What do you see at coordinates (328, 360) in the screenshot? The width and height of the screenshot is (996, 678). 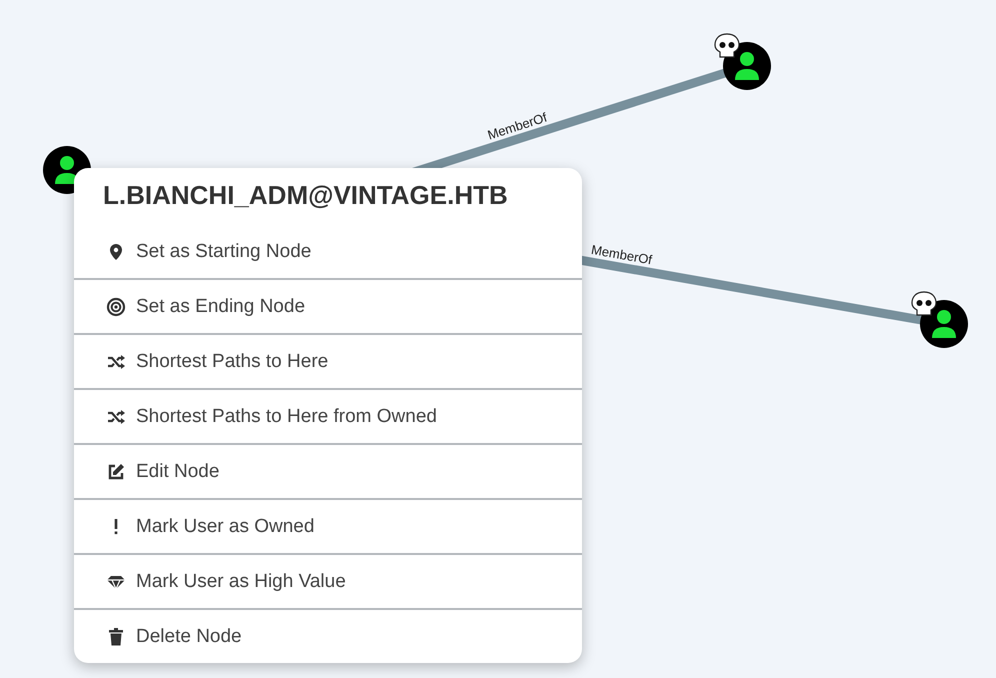 I see `menu-item: Shortest Paths to Here` at bounding box center [328, 360].